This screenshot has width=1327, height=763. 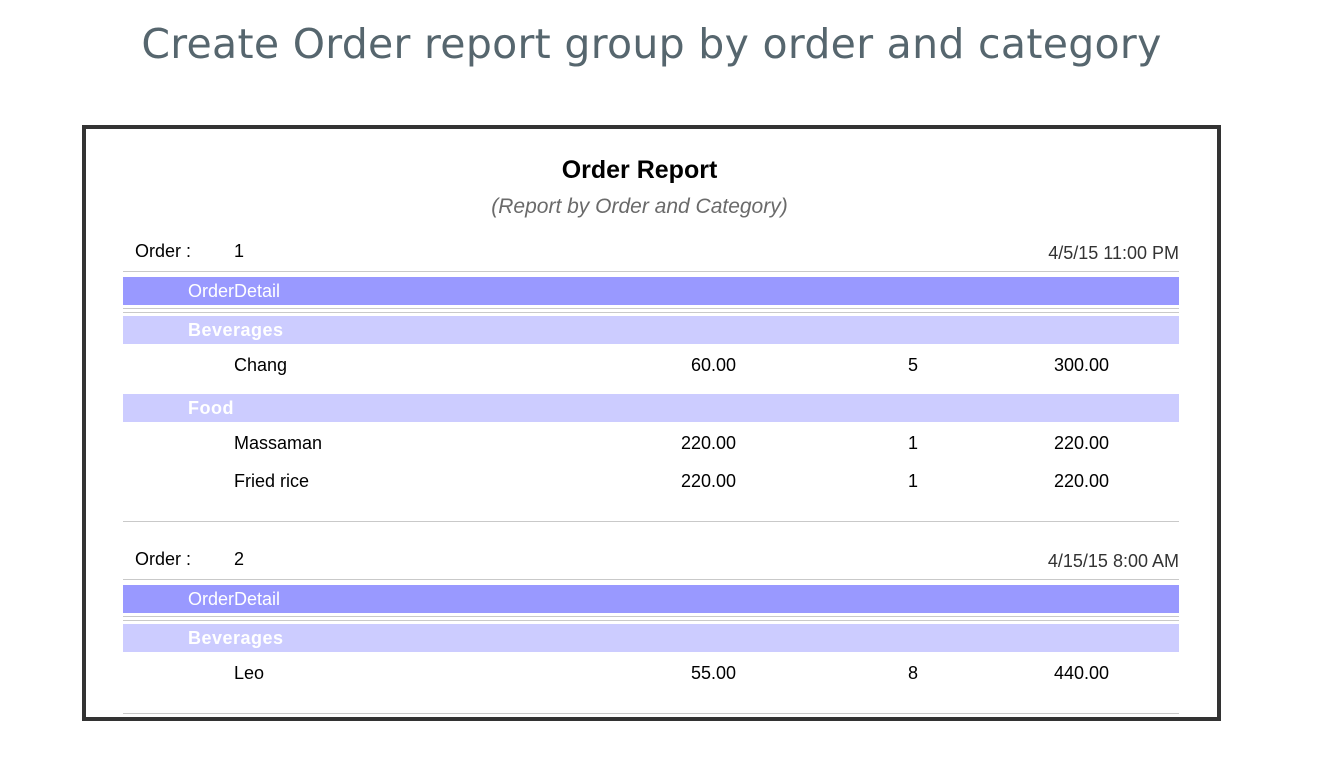 I want to click on item-name: Chang, so click(x=261, y=365).